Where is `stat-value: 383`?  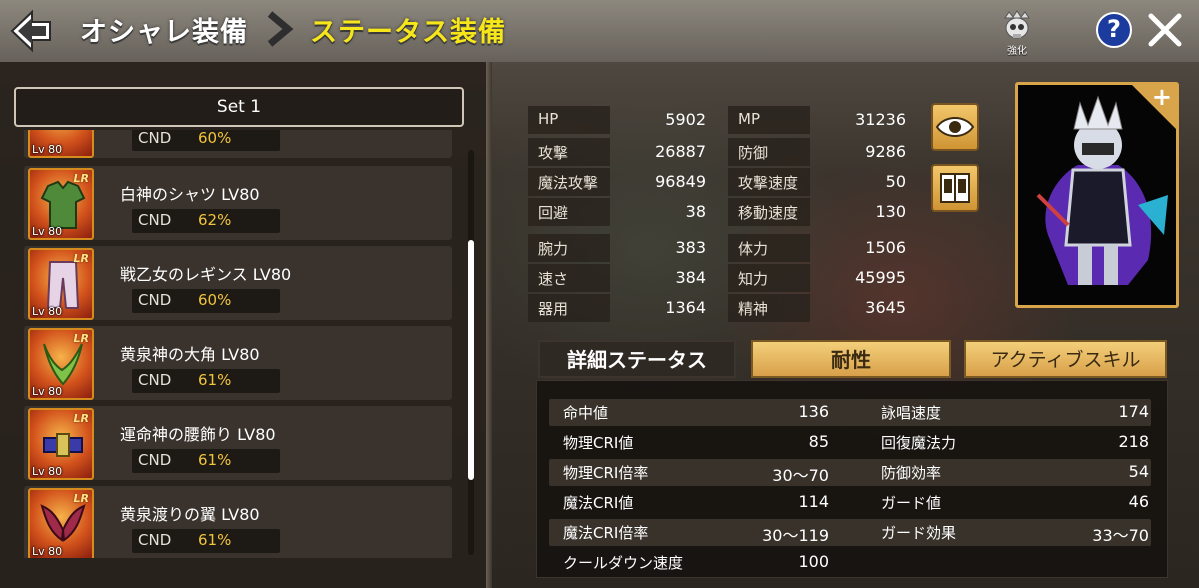 stat-value: 383 is located at coordinates (690, 247).